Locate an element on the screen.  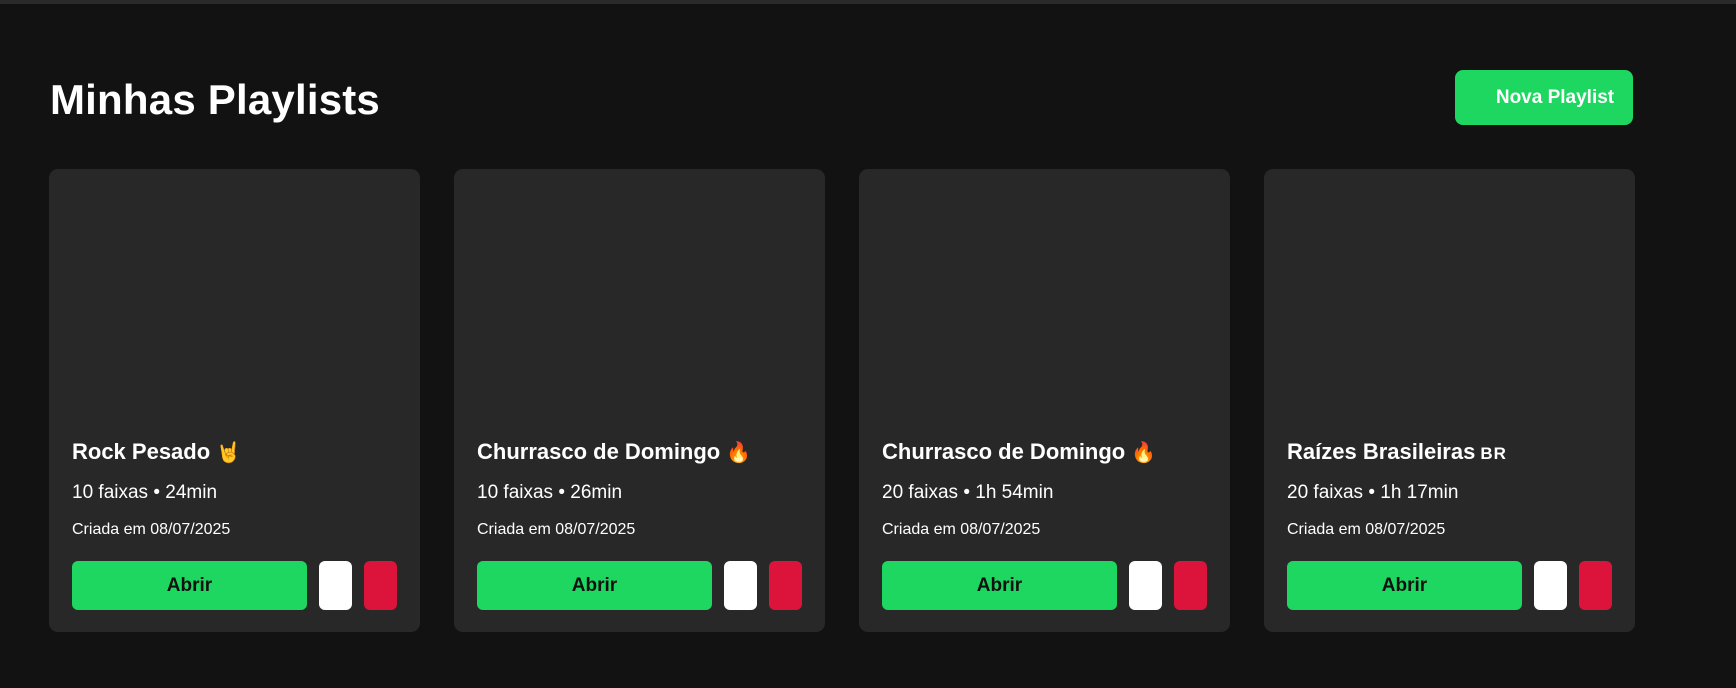
playlist-meta: 10 faixas • 26min is located at coordinates (550, 492).